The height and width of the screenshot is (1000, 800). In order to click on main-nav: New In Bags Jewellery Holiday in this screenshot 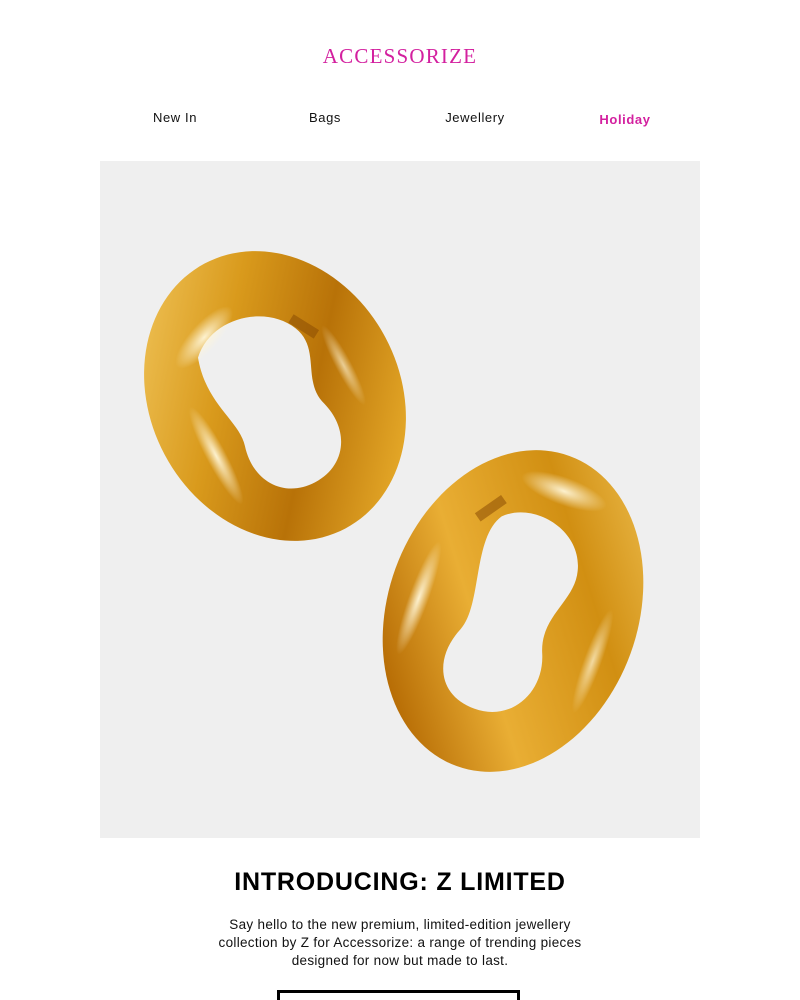, I will do `click(400, 119)`.